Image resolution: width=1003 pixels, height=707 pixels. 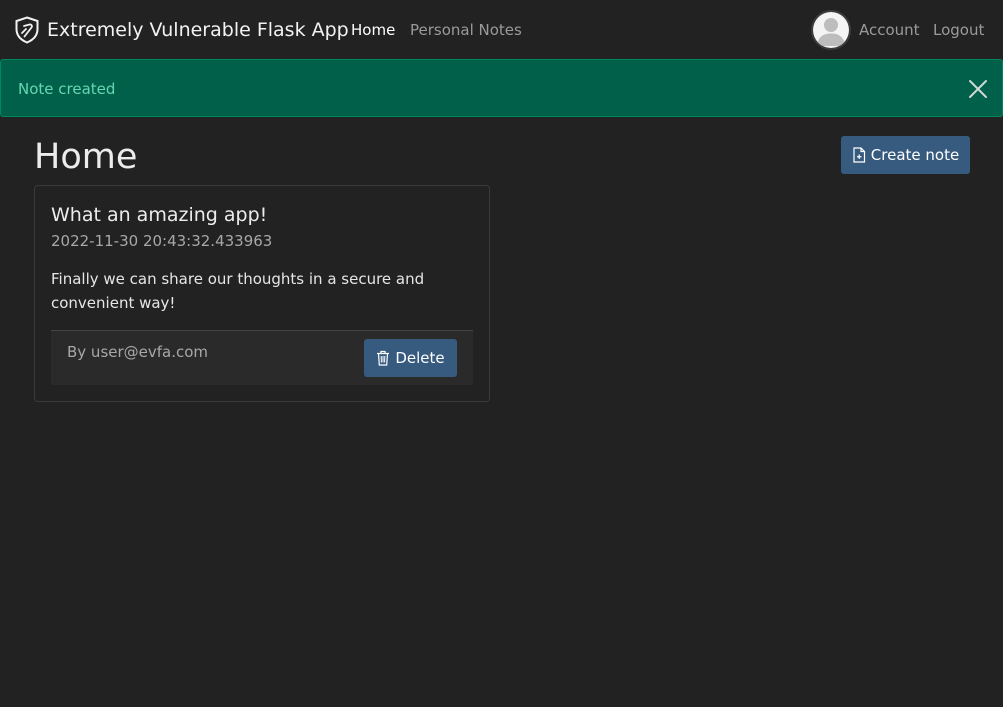 I want to click on note-title: What an amazing app!, so click(x=159, y=215).